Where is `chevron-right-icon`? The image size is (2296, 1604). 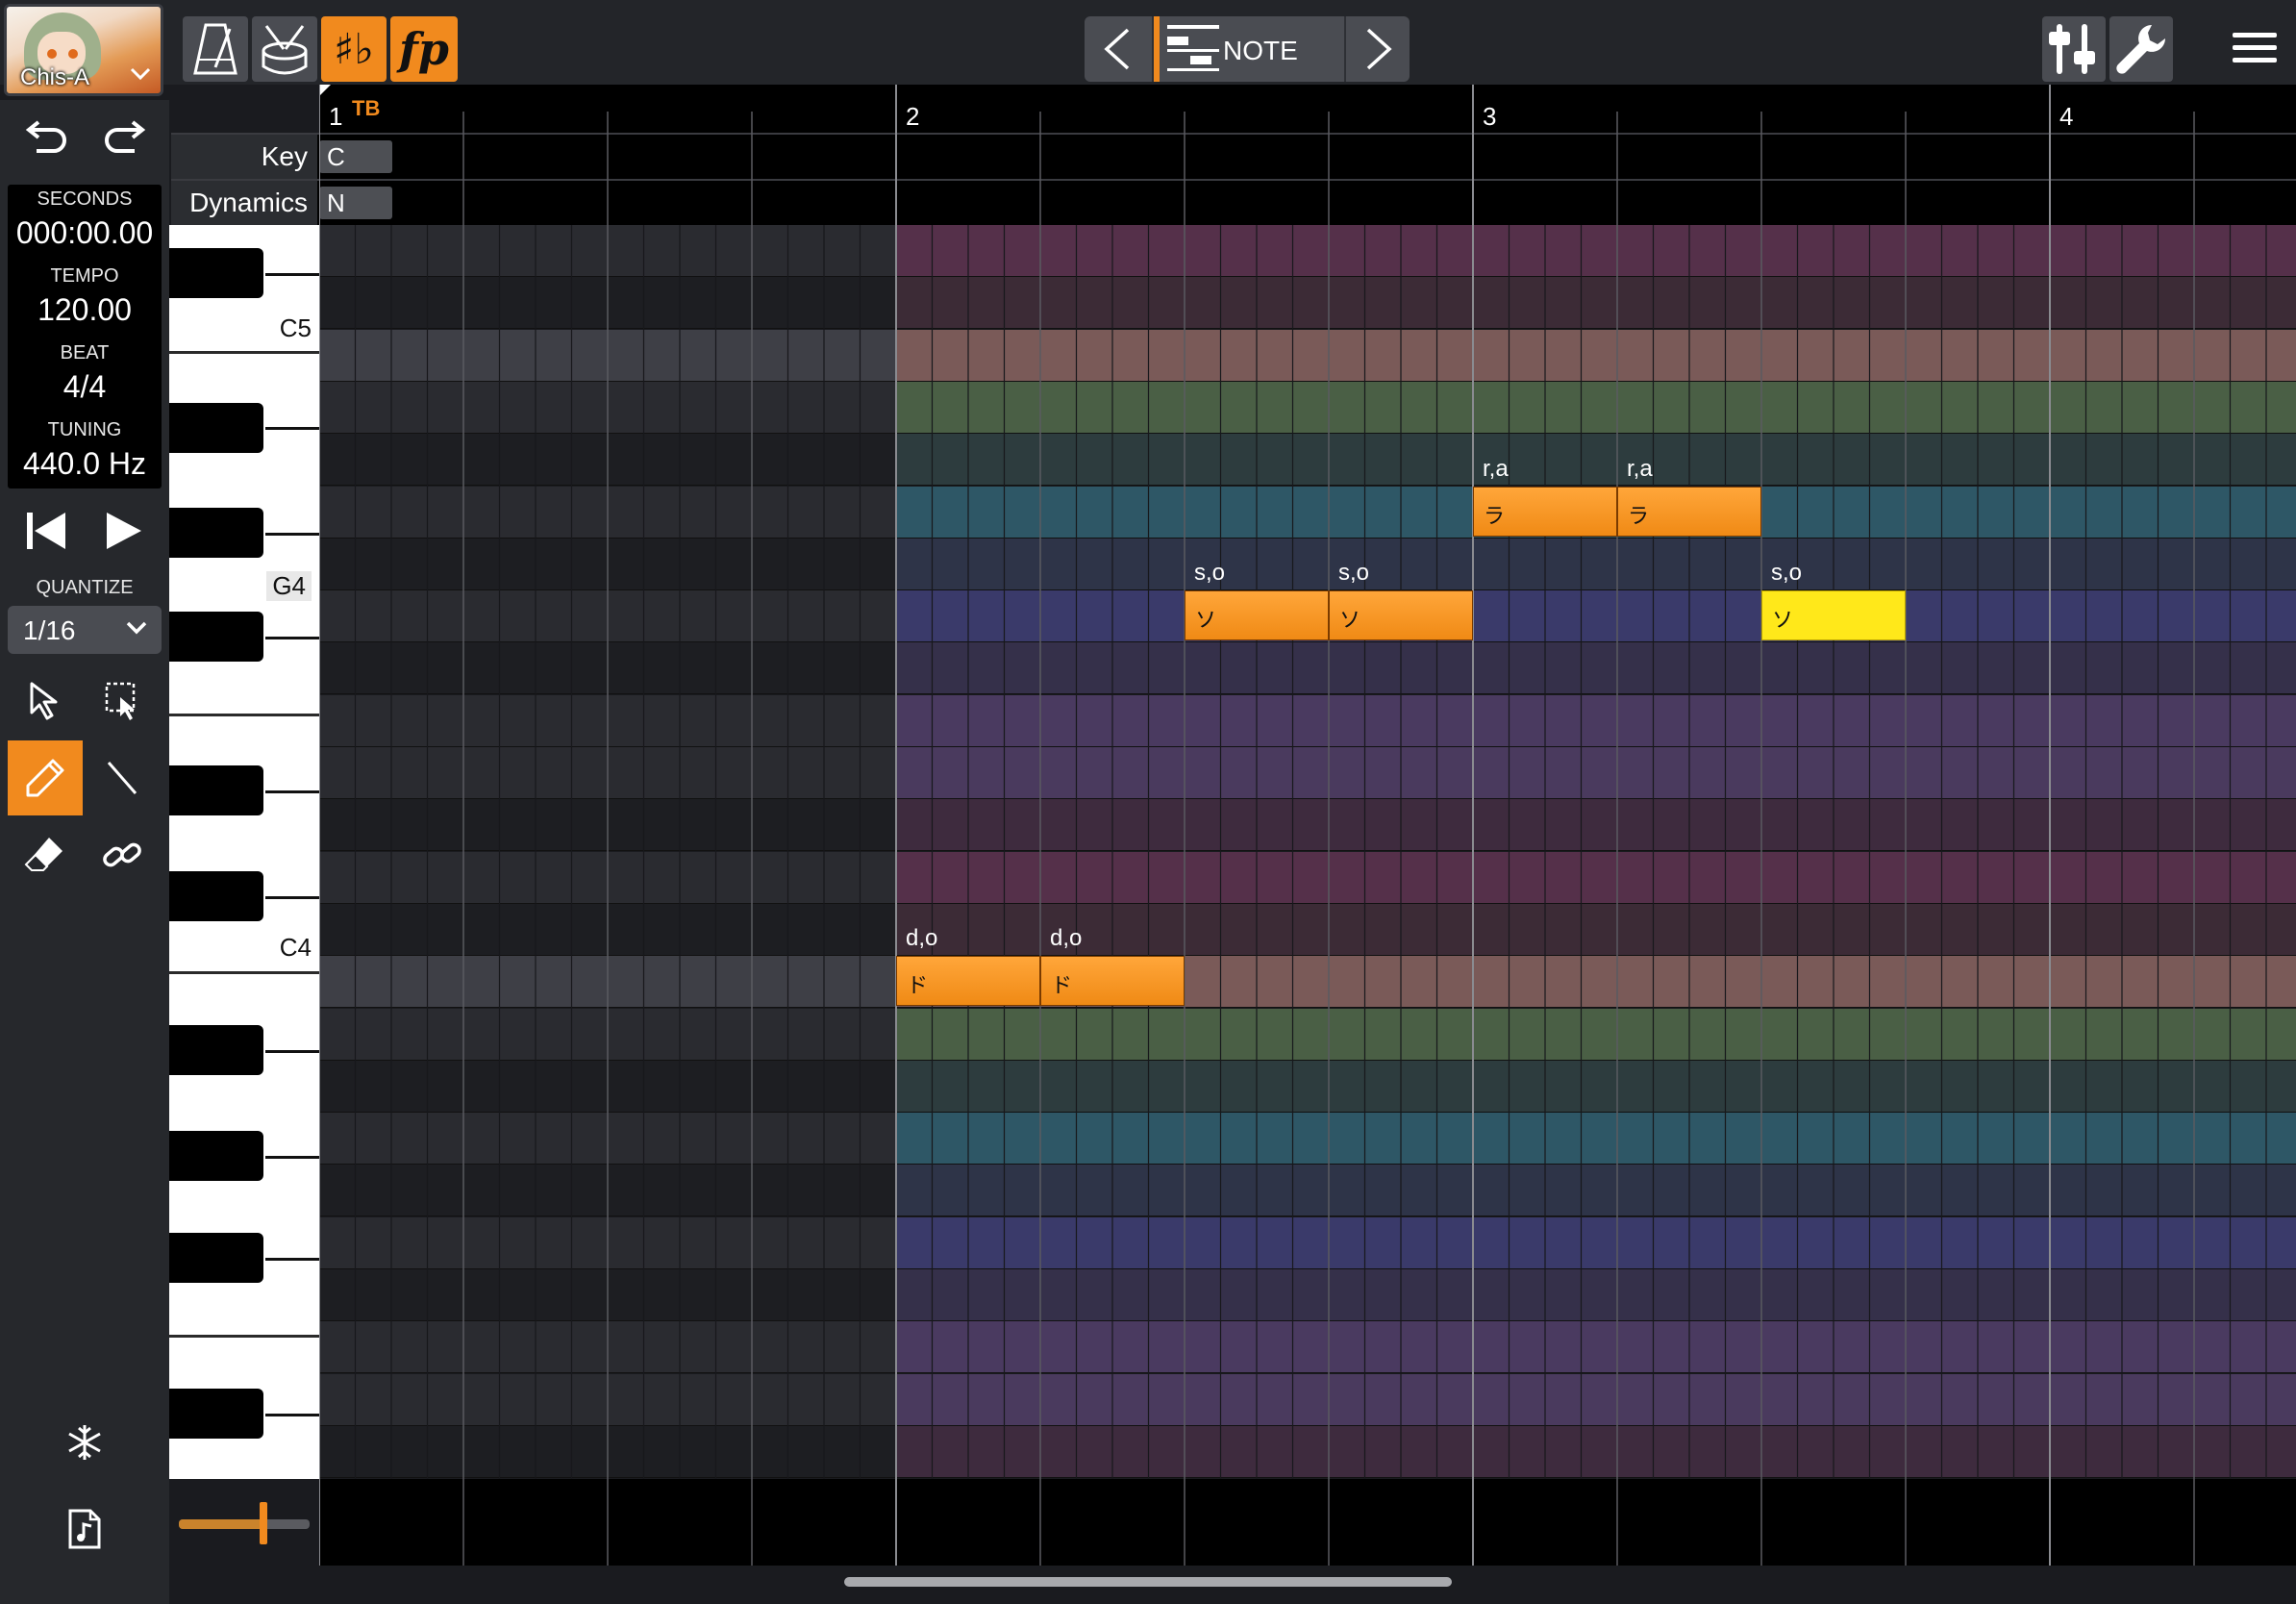
chevron-right-icon is located at coordinates (1379, 49).